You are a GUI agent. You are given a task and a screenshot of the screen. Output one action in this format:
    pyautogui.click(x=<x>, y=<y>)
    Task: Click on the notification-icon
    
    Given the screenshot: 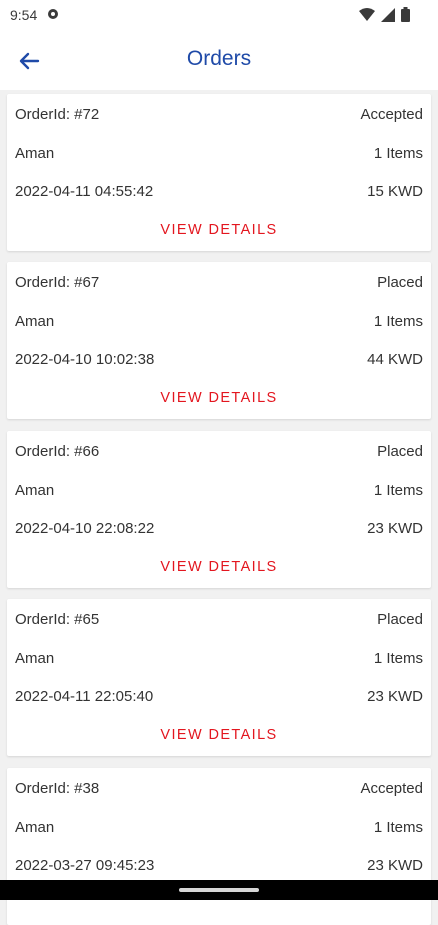 What is the action you would take?
    pyautogui.click(x=53, y=16)
    